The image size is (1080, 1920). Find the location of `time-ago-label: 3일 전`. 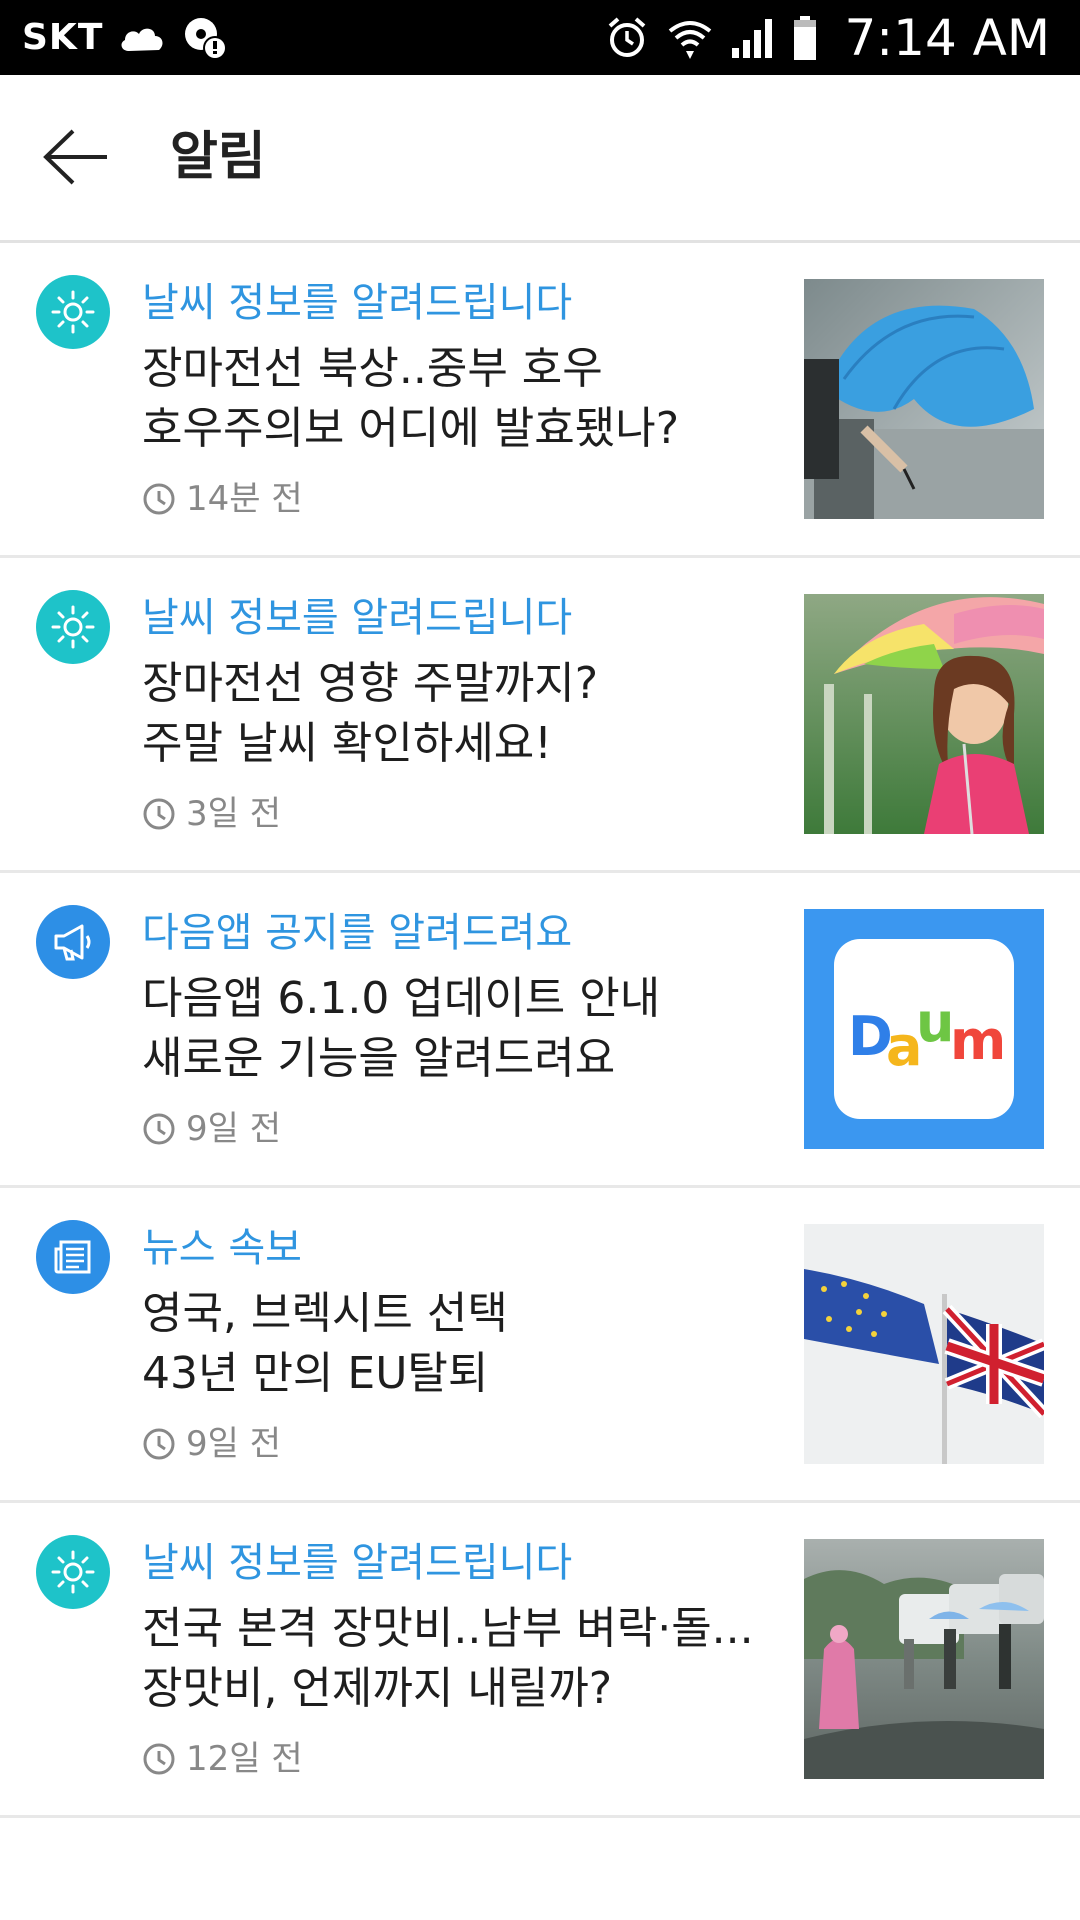

time-ago-label: 3일 전 is located at coordinates (233, 814).